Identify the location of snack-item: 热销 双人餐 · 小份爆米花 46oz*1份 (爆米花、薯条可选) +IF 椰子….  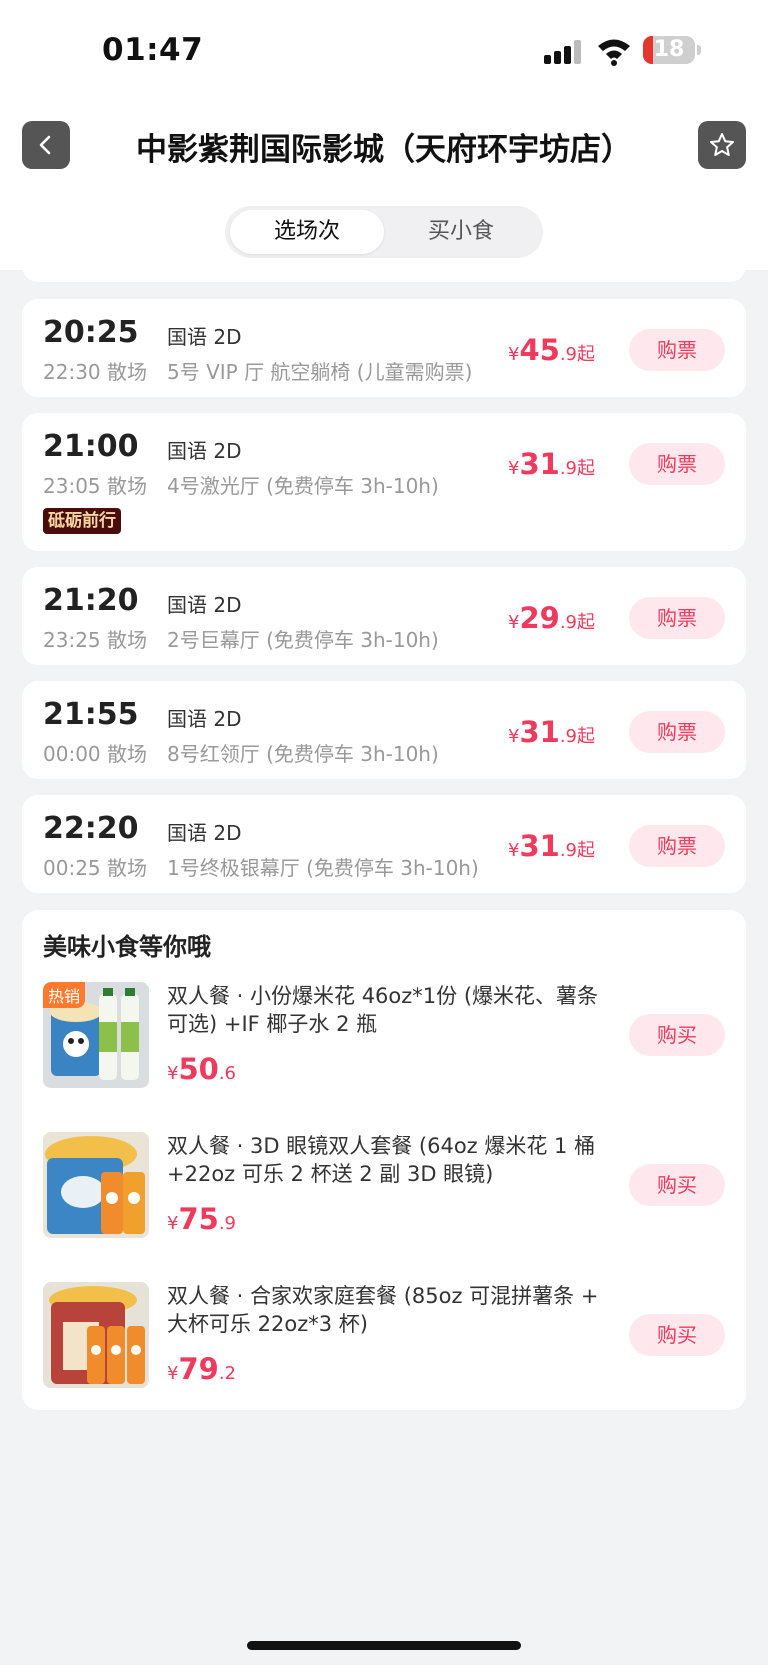
(384, 1037).